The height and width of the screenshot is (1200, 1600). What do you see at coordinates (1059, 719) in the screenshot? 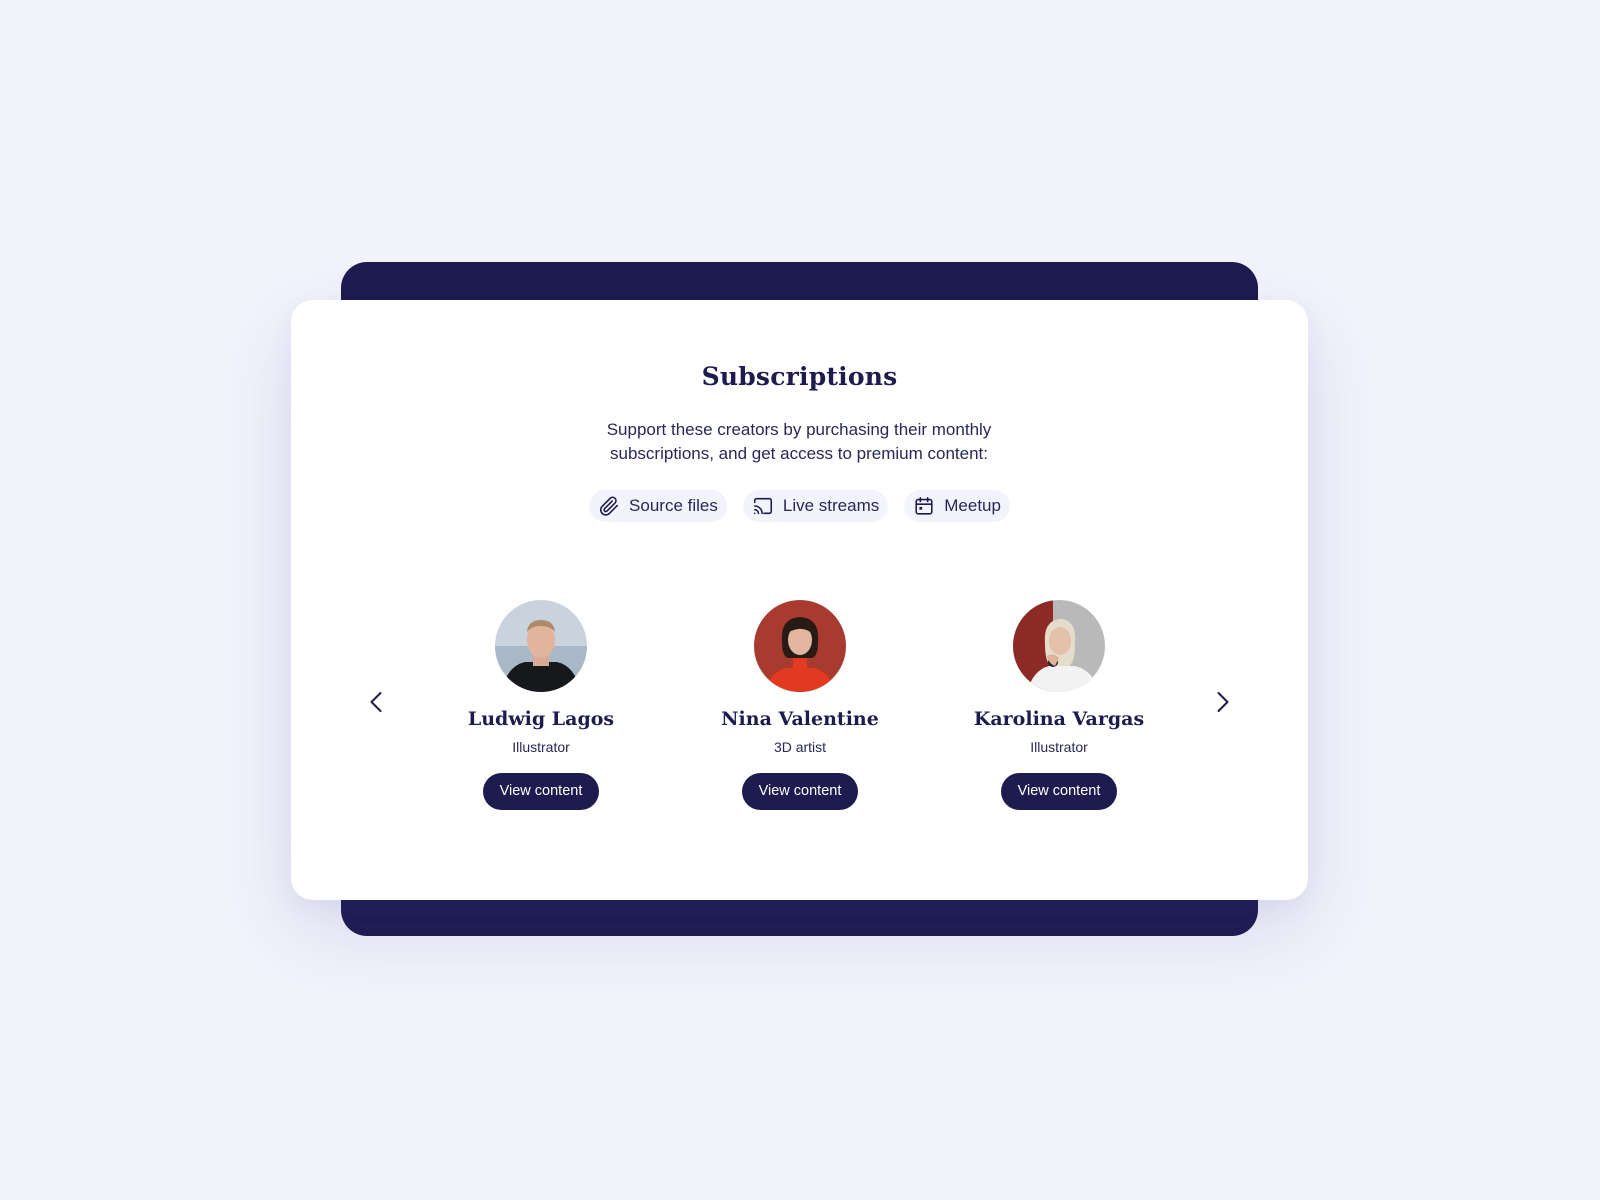
I see `creator-name: Karolina Vargas` at bounding box center [1059, 719].